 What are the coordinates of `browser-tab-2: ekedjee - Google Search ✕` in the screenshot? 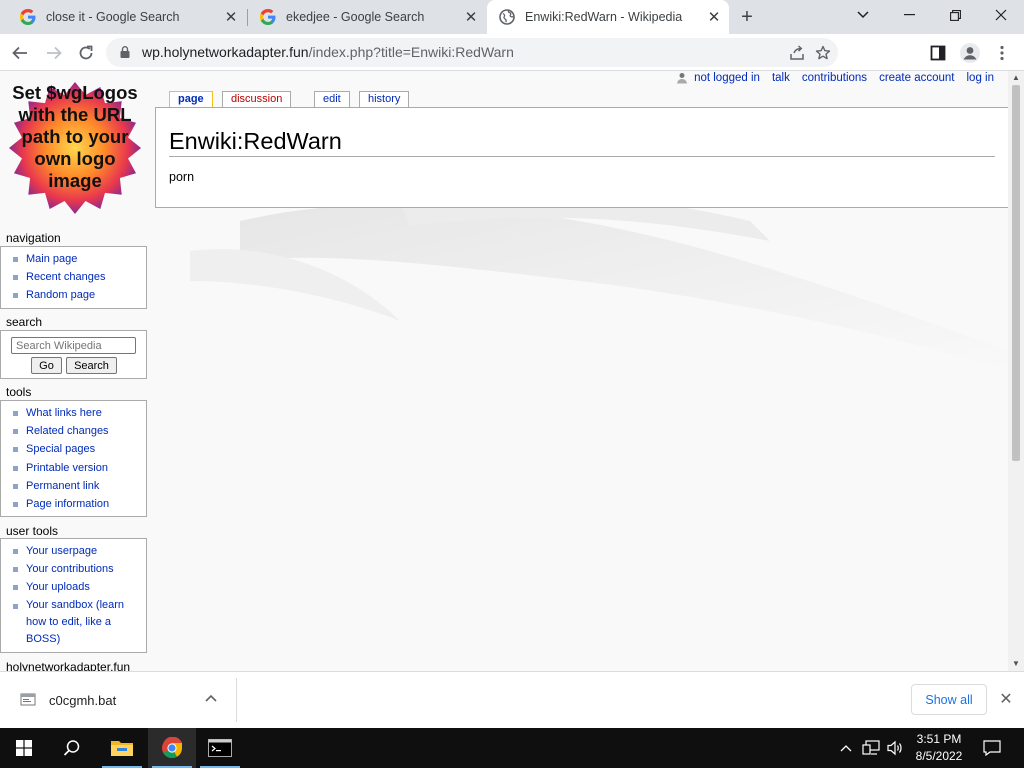 It's located at (367, 17).